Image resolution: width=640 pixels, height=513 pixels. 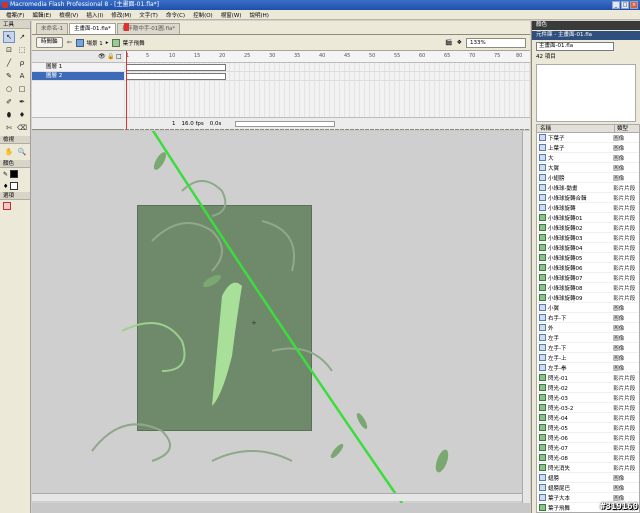 What do you see at coordinates (148, 15) in the screenshot?
I see `menu-text: 文字(T)` at bounding box center [148, 15].